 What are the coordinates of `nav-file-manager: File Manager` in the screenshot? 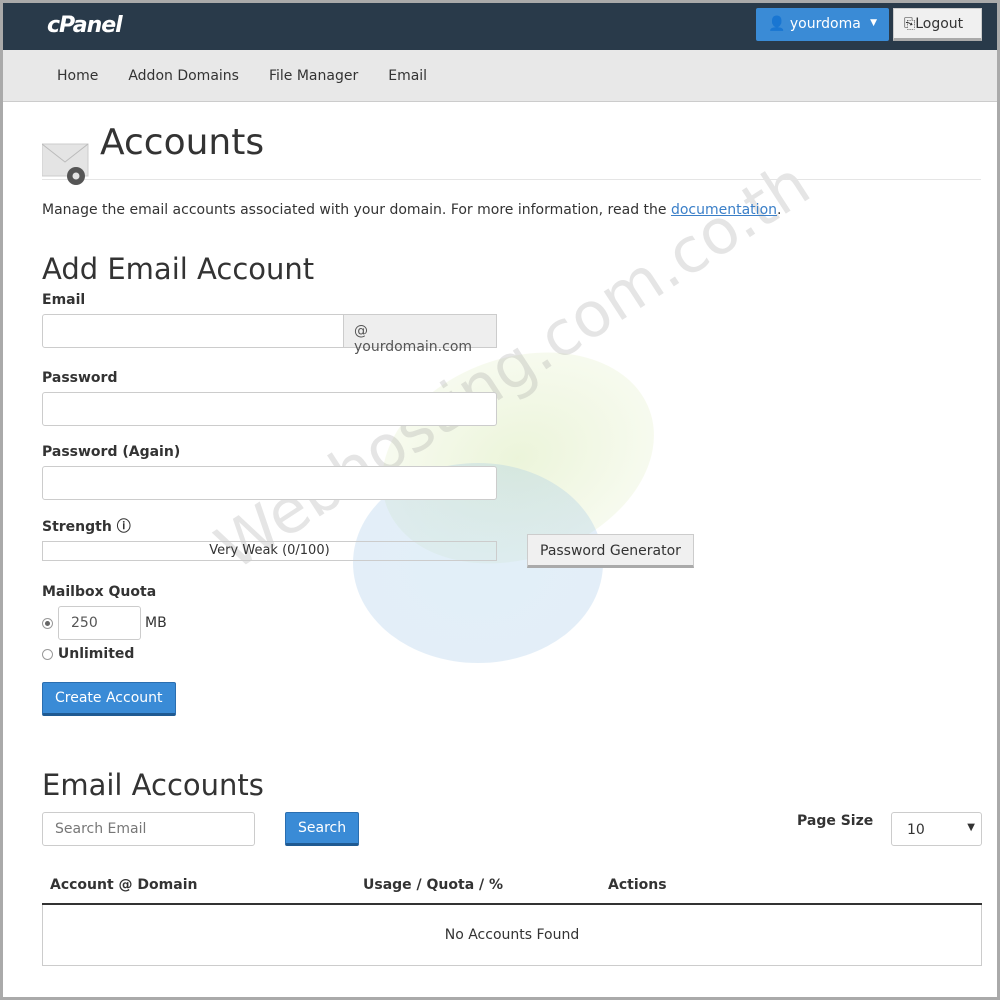 It's located at (313, 76).